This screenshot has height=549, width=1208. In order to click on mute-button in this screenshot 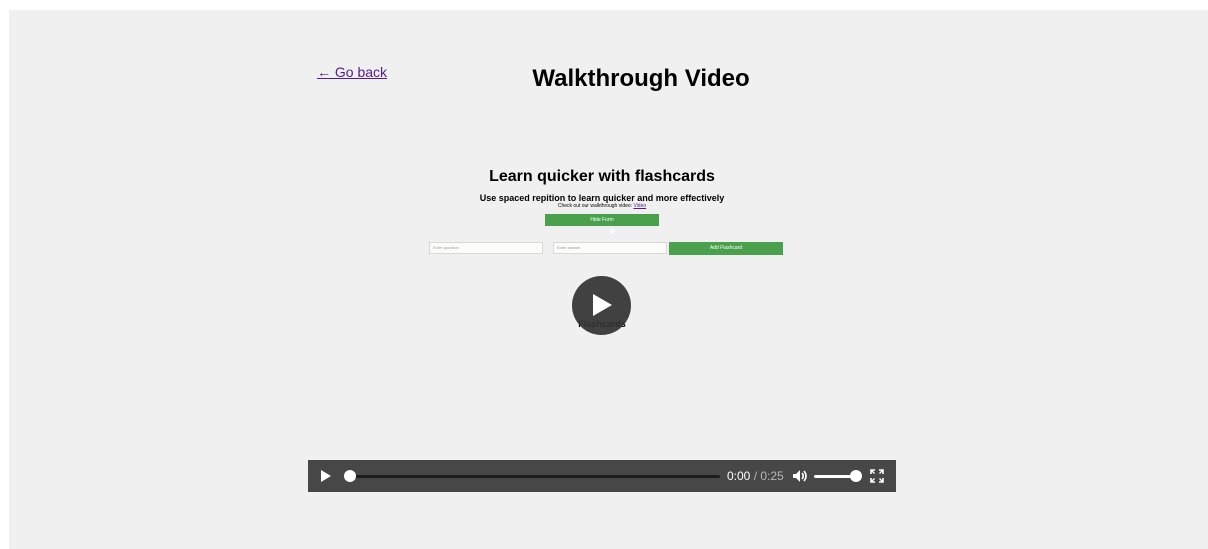, I will do `click(800, 478)`.